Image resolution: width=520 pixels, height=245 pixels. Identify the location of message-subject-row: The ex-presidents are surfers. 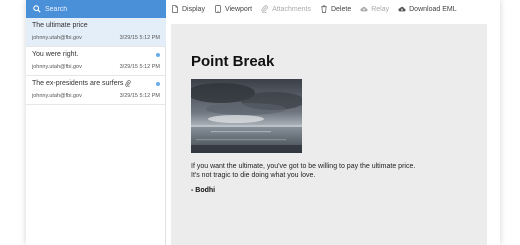
(96, 83).